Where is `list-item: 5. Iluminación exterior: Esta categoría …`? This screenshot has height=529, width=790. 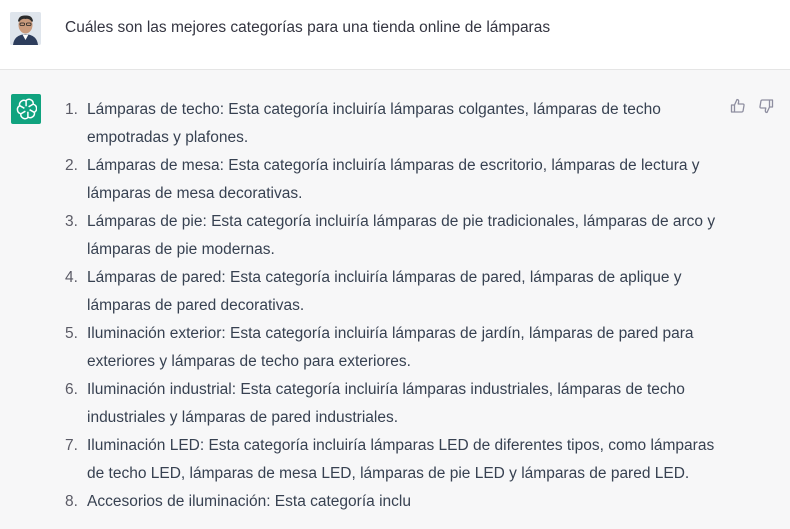
list-item: 5. Iluminación exterior: Esta categoría … is located at coordinates (393, 348).